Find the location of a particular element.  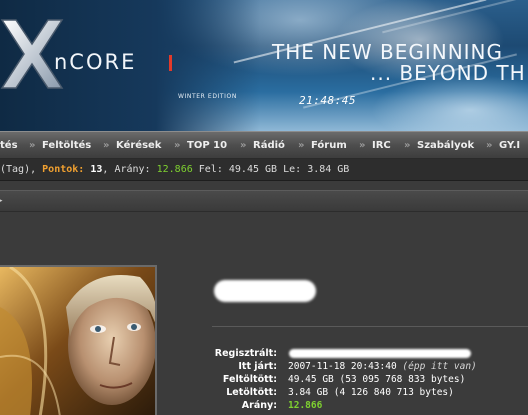

profile-row-downloaded: Letöltött: 3.84 GB (4 126 840 713 bytes) is located at coordinates (264, 393).